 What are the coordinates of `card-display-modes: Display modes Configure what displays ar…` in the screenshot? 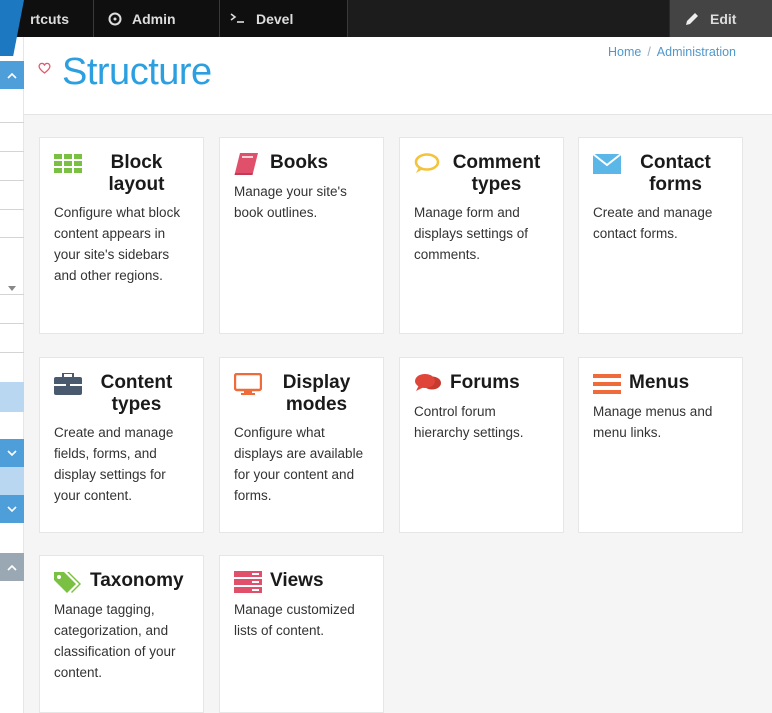 It's located at (301, 445).